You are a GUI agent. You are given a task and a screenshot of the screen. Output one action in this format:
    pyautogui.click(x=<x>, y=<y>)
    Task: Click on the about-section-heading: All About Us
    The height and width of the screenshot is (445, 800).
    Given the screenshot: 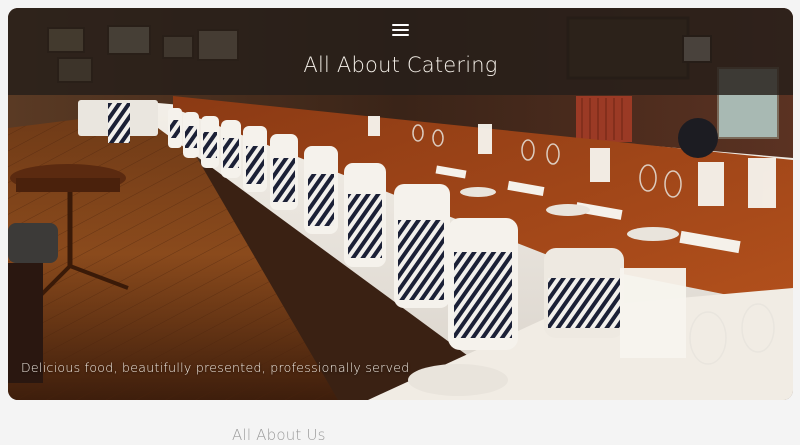 What is the action you would take?
    pyautogui.click(x=279, y=435)
    